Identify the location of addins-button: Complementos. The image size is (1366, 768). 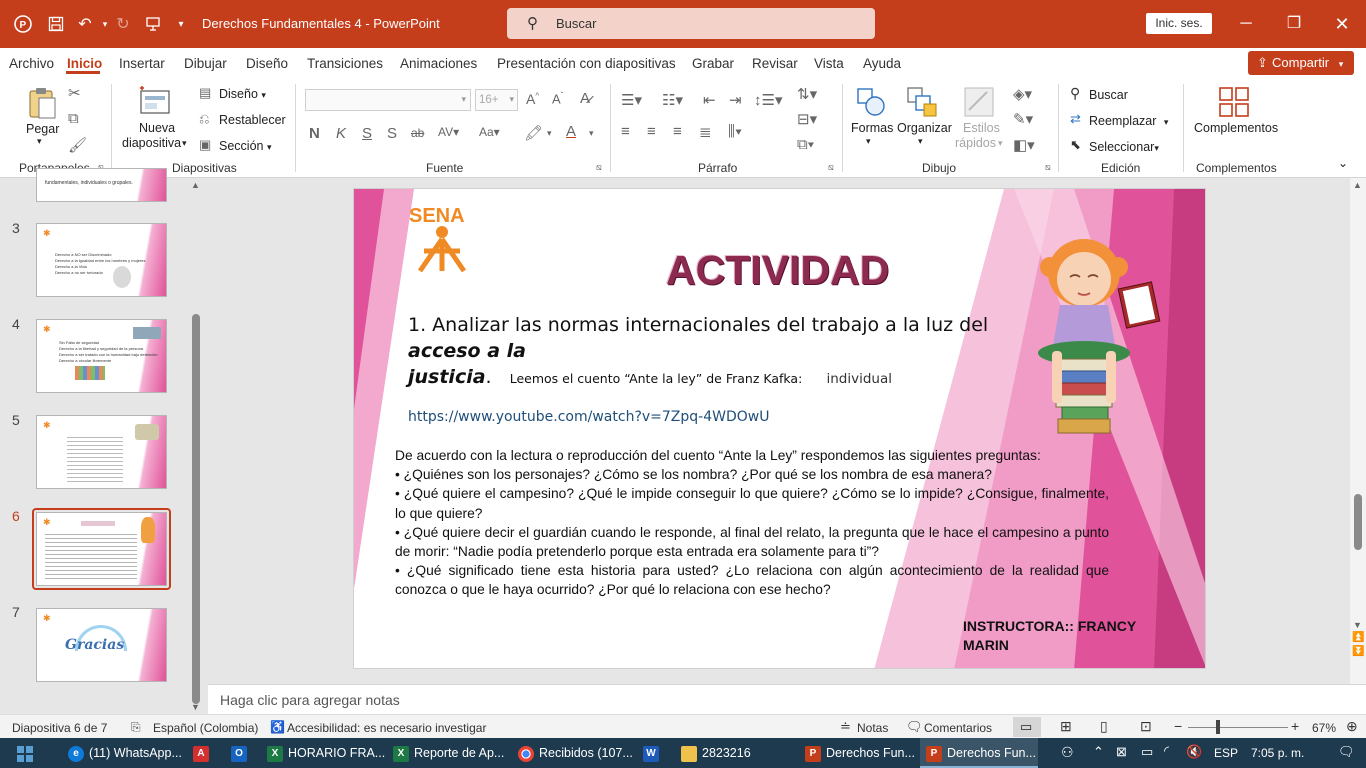
(1236, 128).